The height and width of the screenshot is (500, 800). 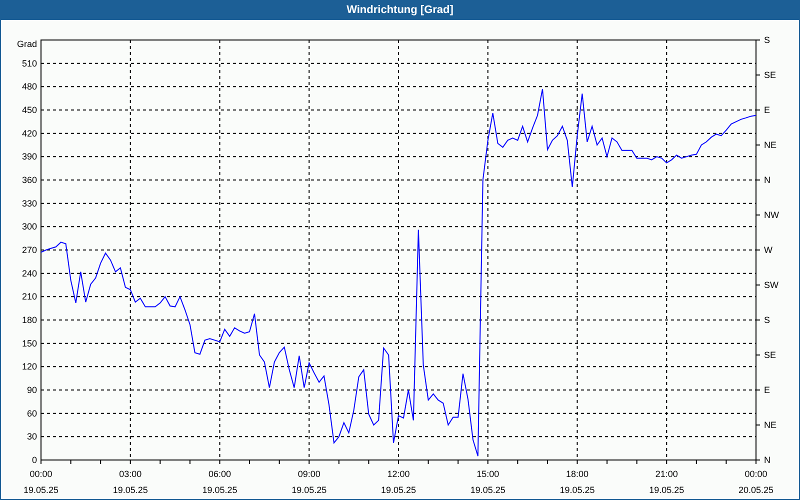 What do you see at coordinates (400, 10) in the screenshot?
I see `window-title: Windrichtung [Grad]` at bounding box center [400, 10].